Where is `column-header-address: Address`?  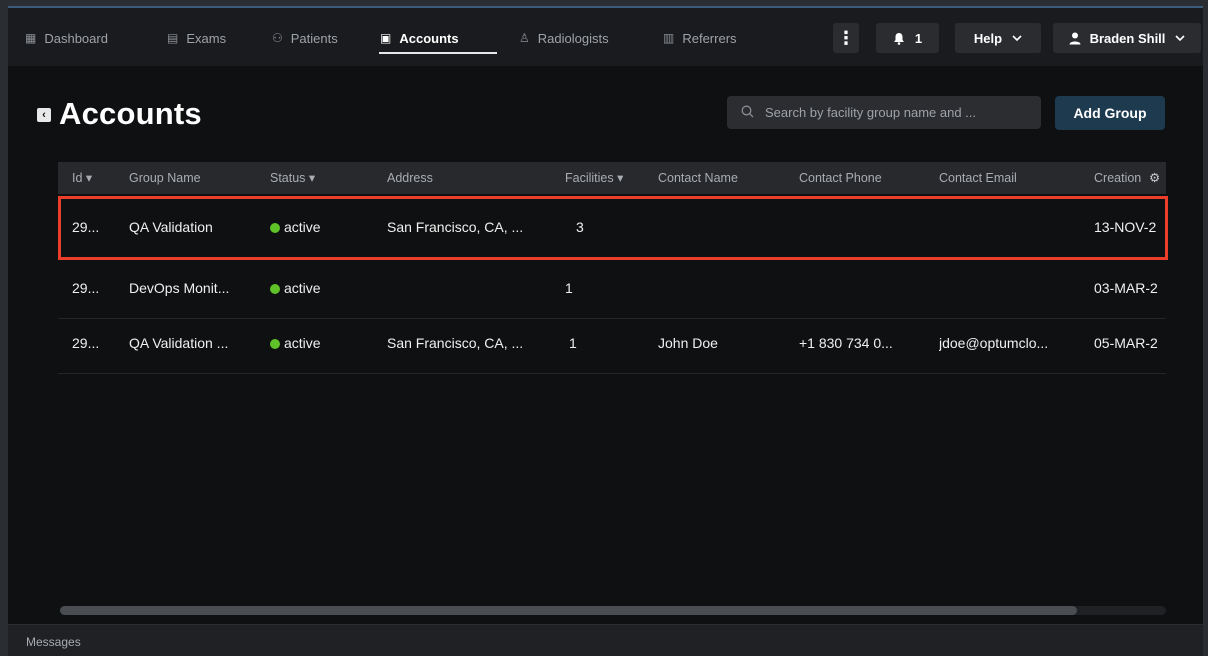
column-header-address: Address is located at coordinates (410, 178).